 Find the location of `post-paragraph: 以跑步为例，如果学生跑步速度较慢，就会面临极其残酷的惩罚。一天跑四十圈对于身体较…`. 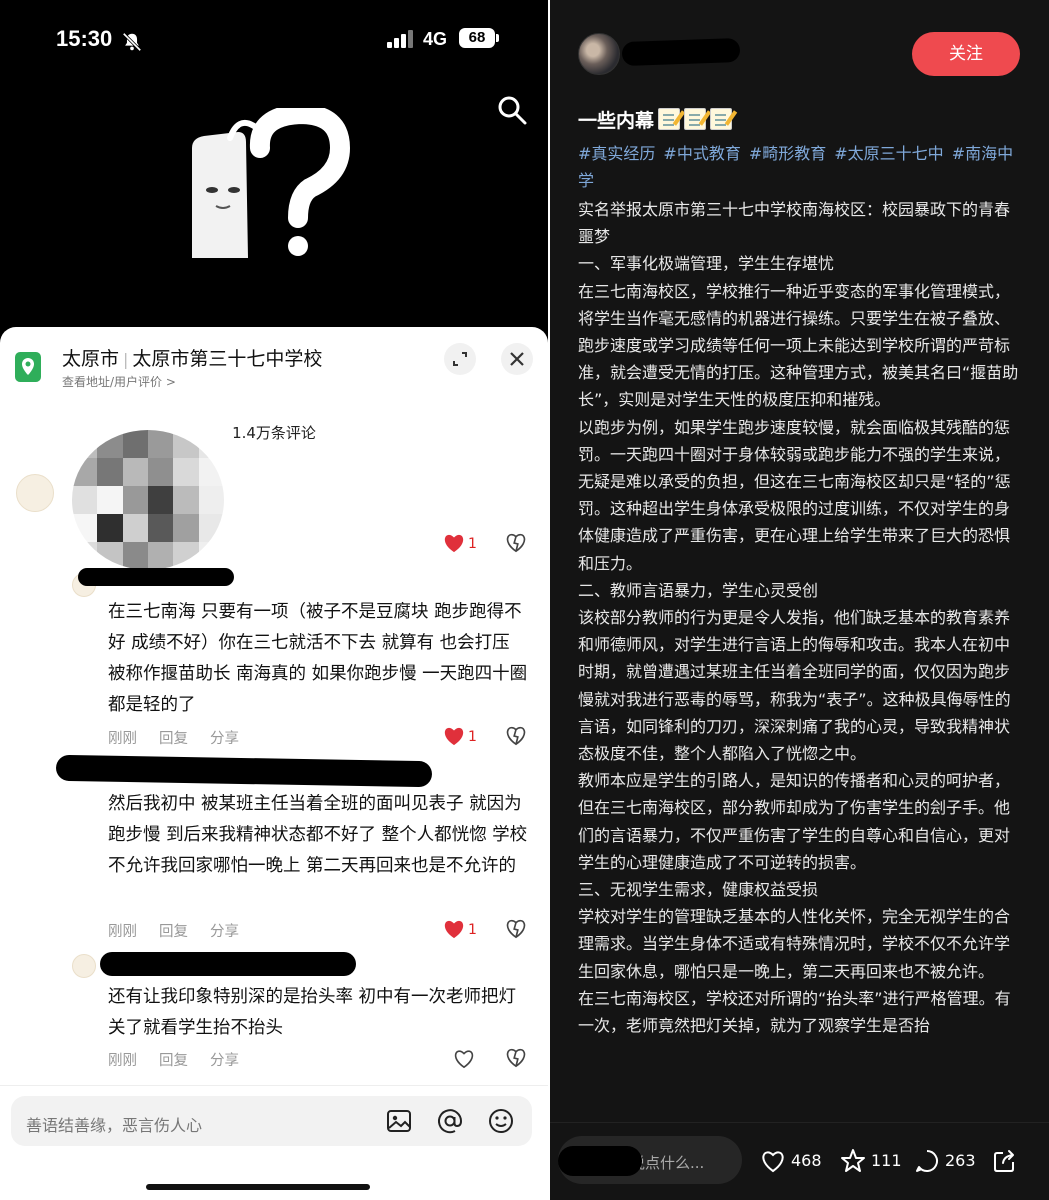

post-paragraph: 以跑步为例，如果学生跑步速度较慢，就会面临极其残酷的惩罚。一天跑四十圈对于身体较… is located at coordinates (794, 495).